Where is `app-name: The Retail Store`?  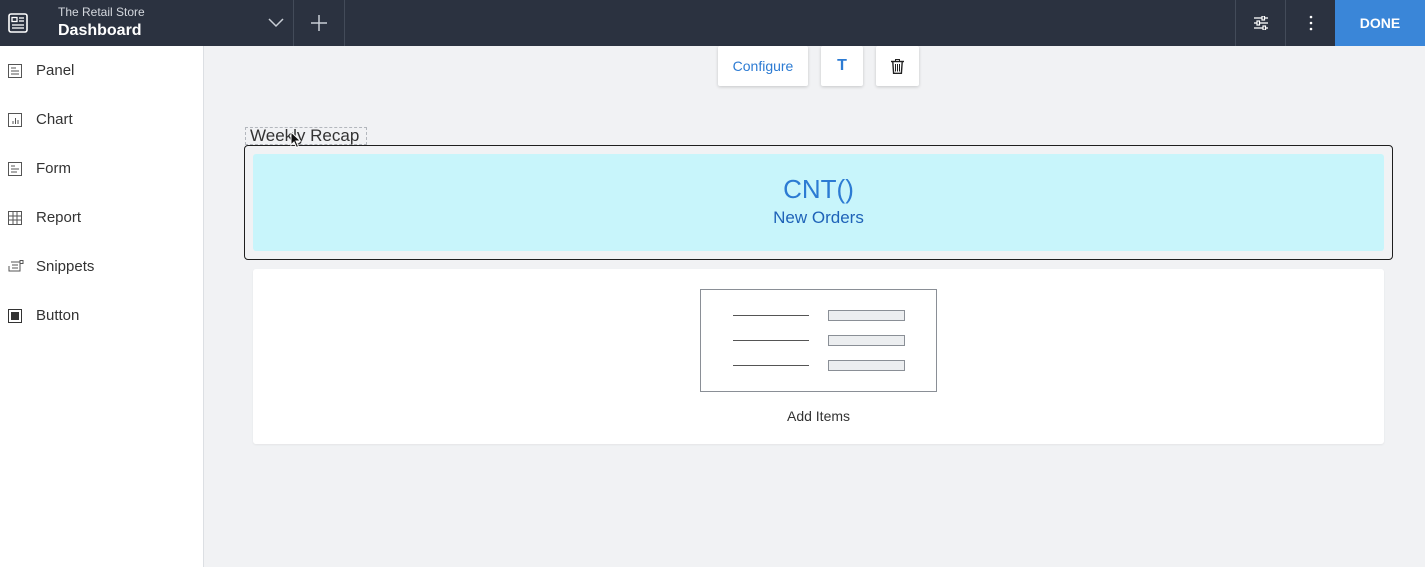
app-name: The Retail Store is located at coordinates (101, 12).